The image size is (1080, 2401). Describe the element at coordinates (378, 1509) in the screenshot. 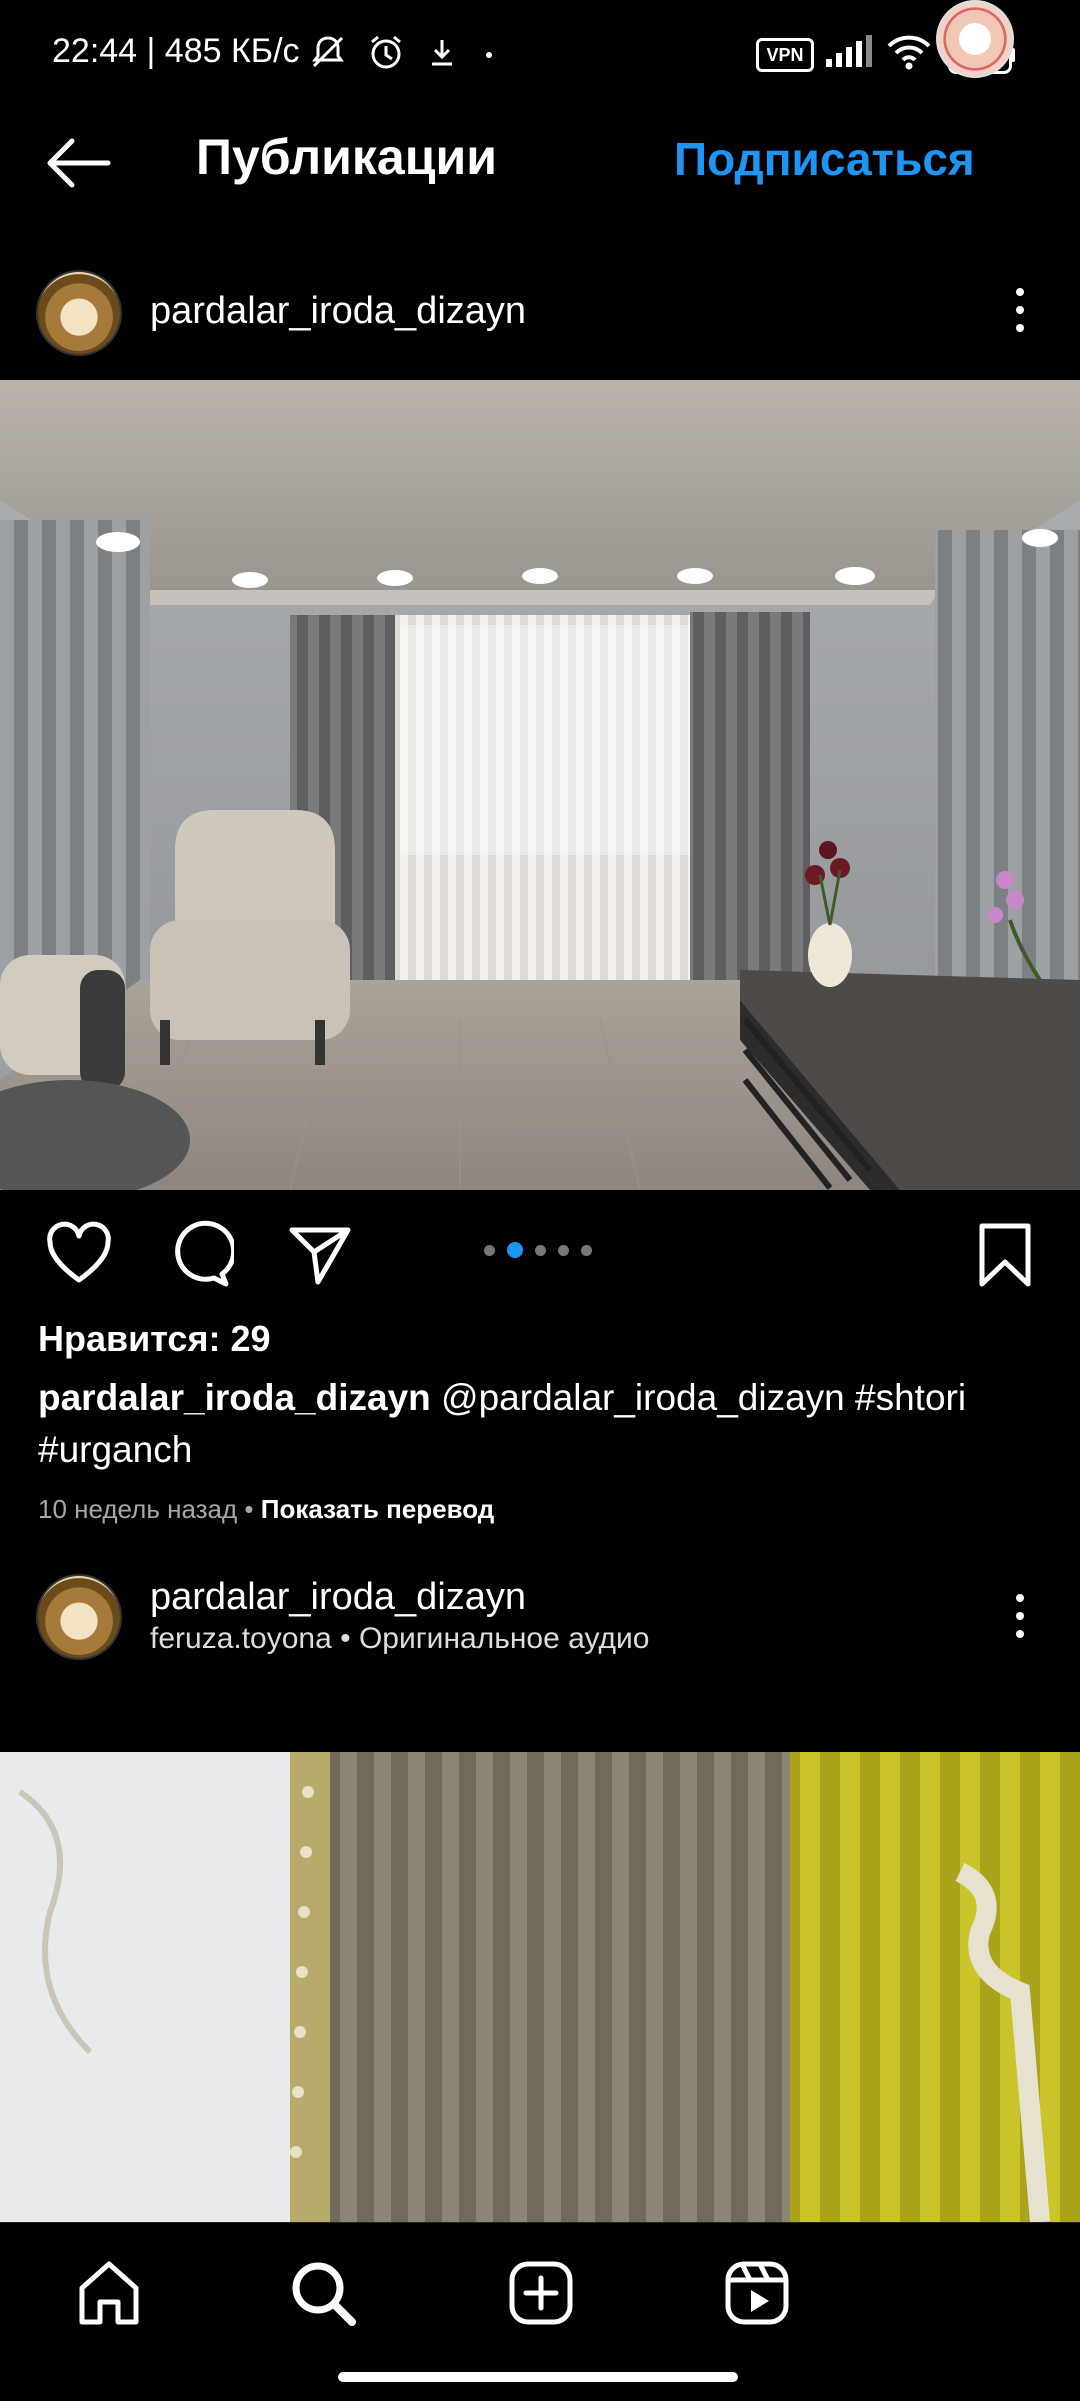

I see `show-translation-link: Показать перевод` at that location.